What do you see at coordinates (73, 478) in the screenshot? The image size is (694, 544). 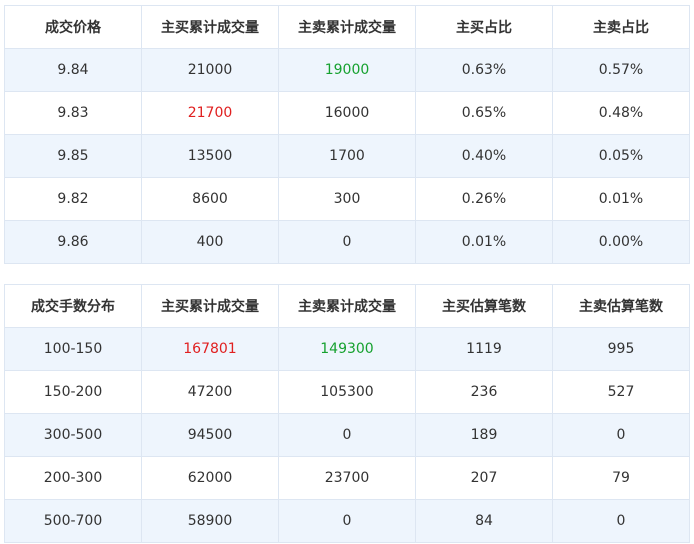 I see `table-cell: 200-300` at bounding box center [73, 478].